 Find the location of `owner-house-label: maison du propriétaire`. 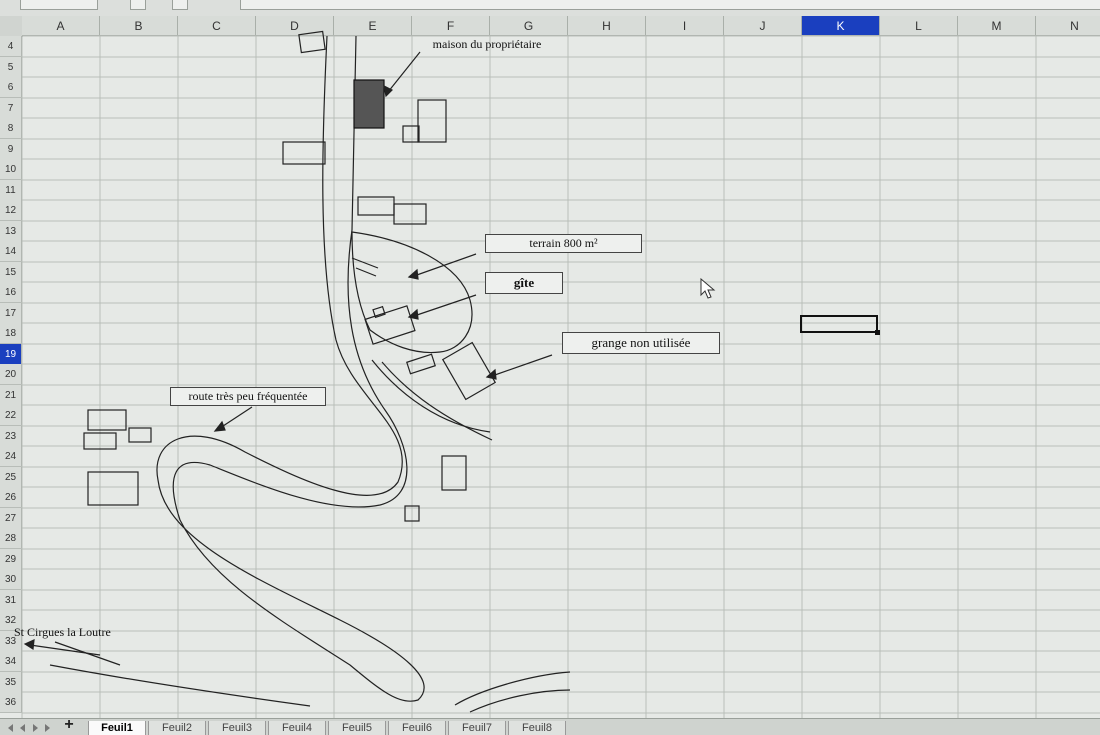

owner-house-label: maison du propriétaire is located at coordinates (487, 44).